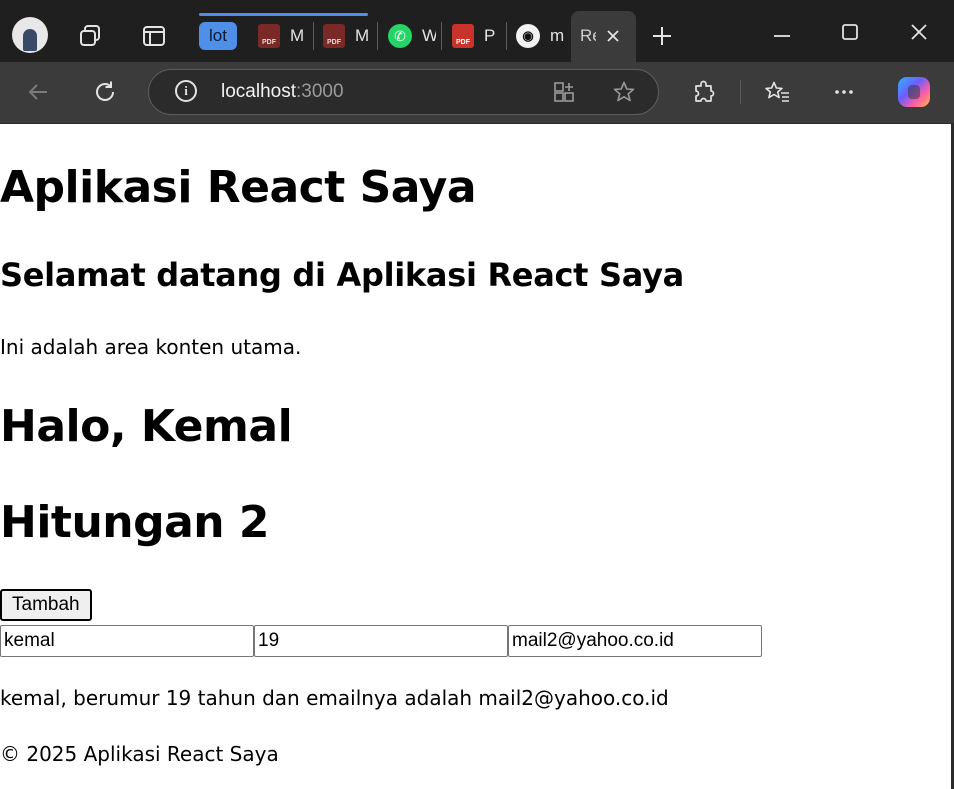  Describe the element at coordinates (740, 92) in the screenshot. I see `toolbar-separator` at that location.